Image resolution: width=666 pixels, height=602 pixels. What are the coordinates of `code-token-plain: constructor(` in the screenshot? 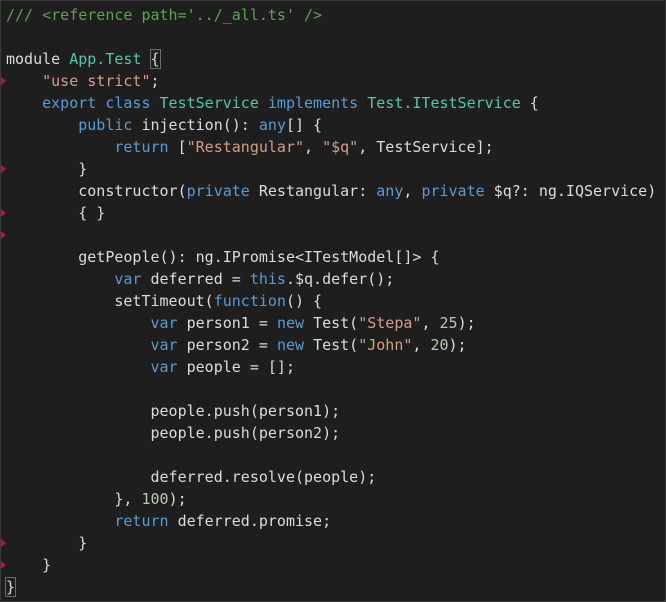 It's located at (132, 191).